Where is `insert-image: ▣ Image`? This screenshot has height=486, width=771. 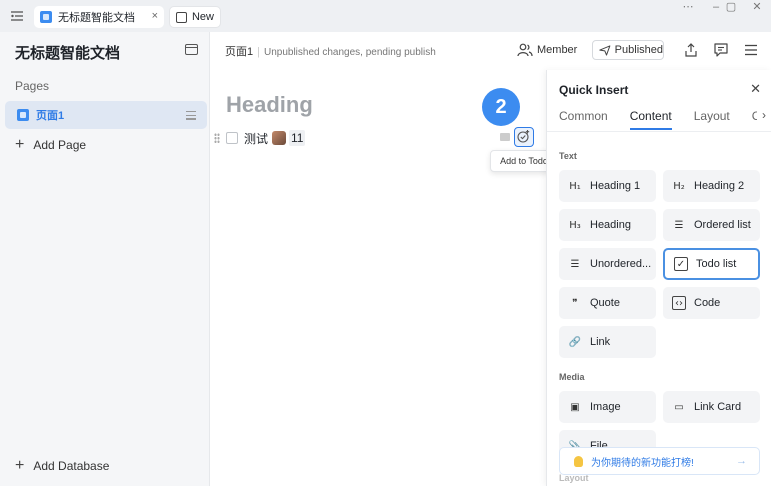
insert-image: ▣ Image is located at coordinates (607, 407).